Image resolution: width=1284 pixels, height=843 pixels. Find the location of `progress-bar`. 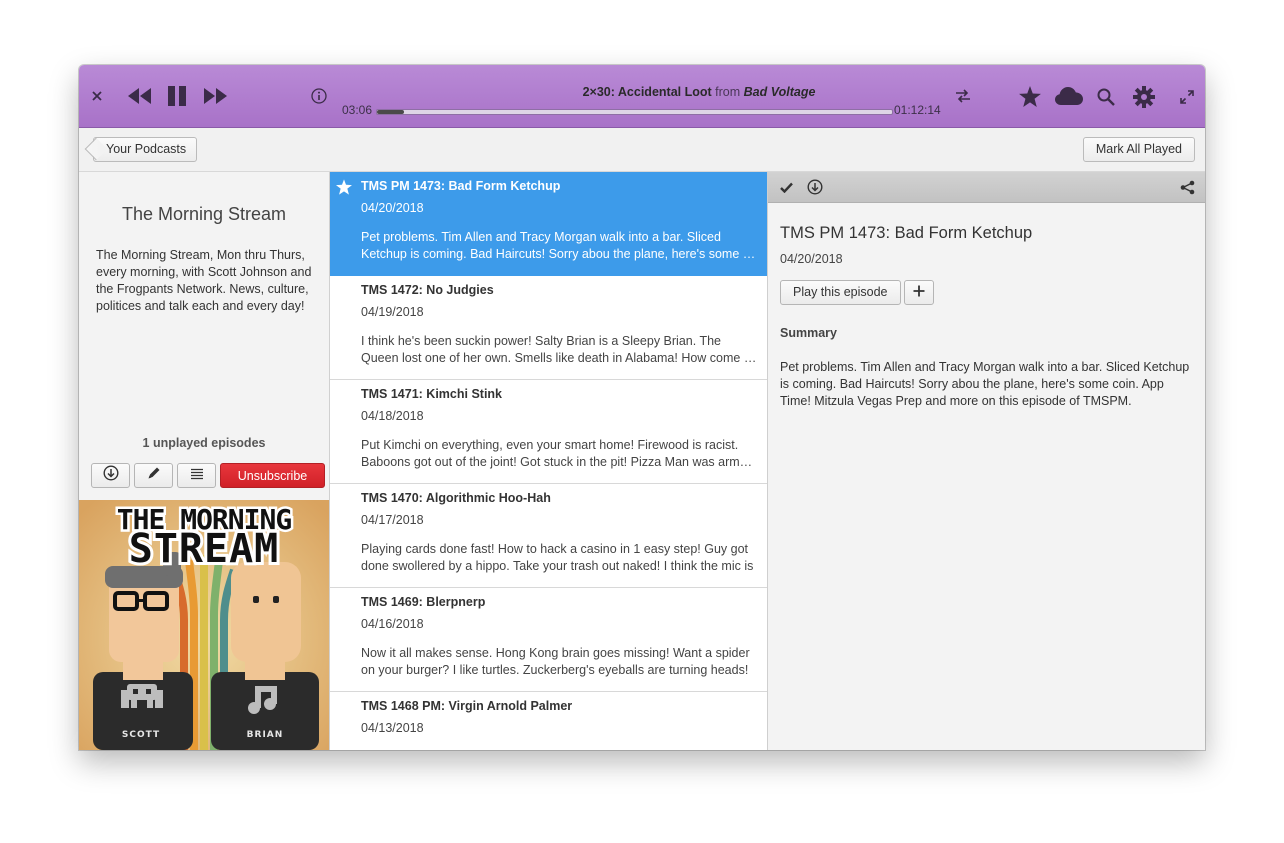

progress-bar is located at coordinates (634, 112).